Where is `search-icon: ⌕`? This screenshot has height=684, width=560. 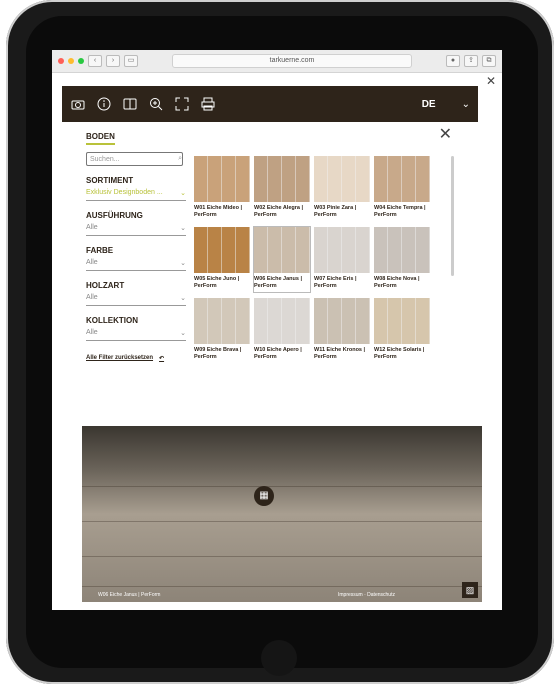
search-icon: ⌕ is located at coordinates (180, 158).